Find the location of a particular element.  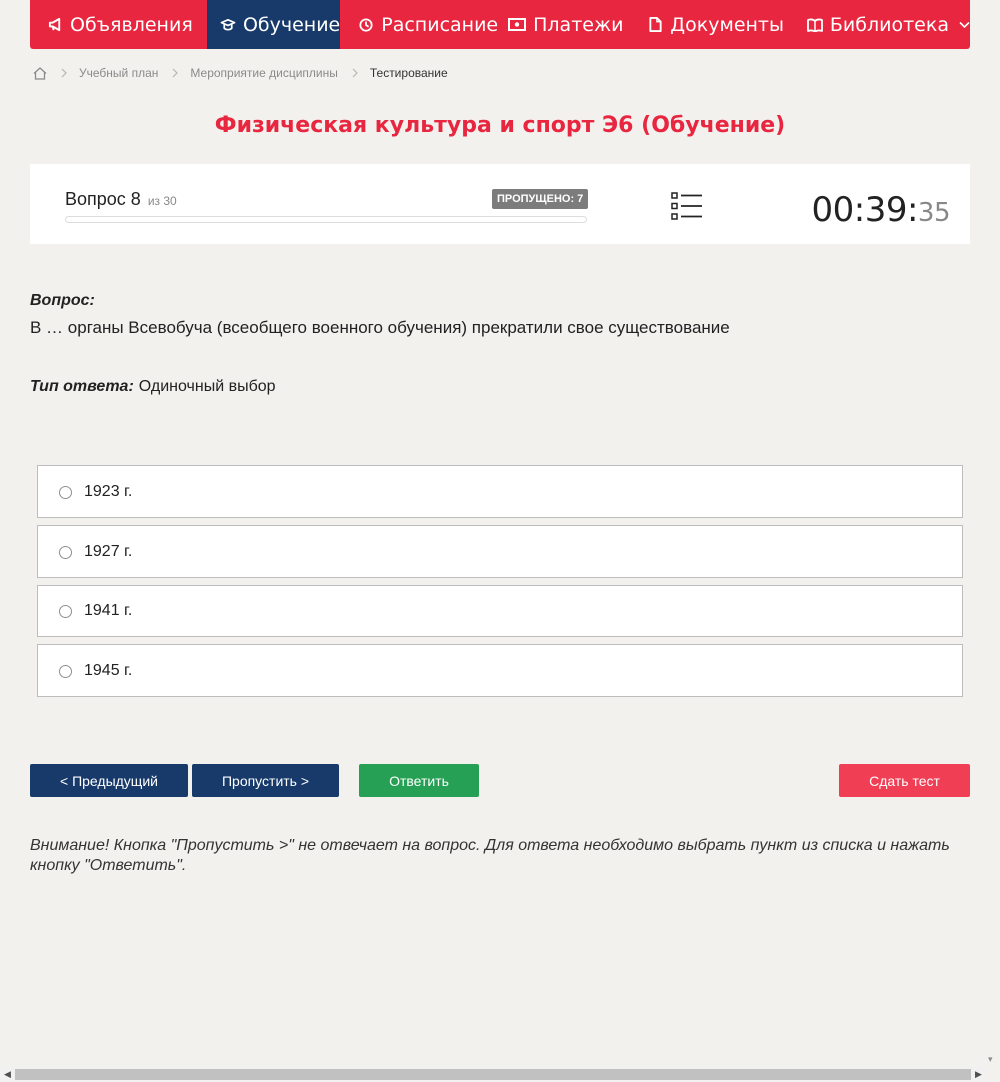

document-icon is located at coordinates (655, 25).